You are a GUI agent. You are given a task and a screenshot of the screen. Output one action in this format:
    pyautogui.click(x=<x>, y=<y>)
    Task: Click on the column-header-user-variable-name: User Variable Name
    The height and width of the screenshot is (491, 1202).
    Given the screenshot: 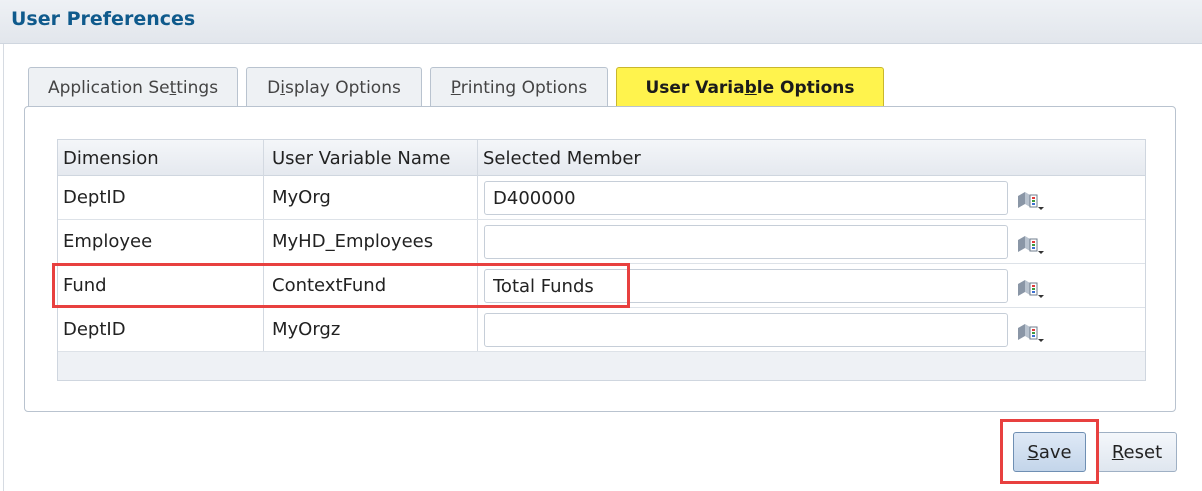 What is the action you would take?
    pyautogui.click(x=361, y=158)
    